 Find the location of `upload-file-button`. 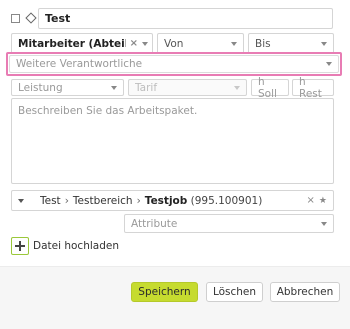

upload-file-button is located at coordinates (20, 246).